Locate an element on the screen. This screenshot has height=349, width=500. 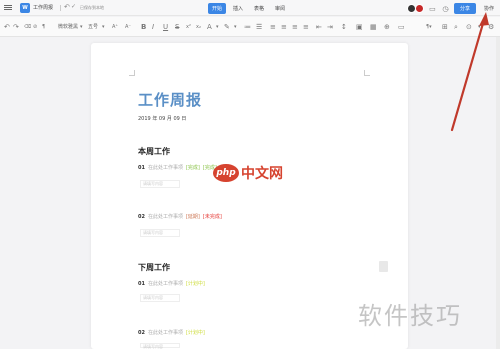
paragraph-format-icon: ¶▾ is located at coordinates (429, 27).